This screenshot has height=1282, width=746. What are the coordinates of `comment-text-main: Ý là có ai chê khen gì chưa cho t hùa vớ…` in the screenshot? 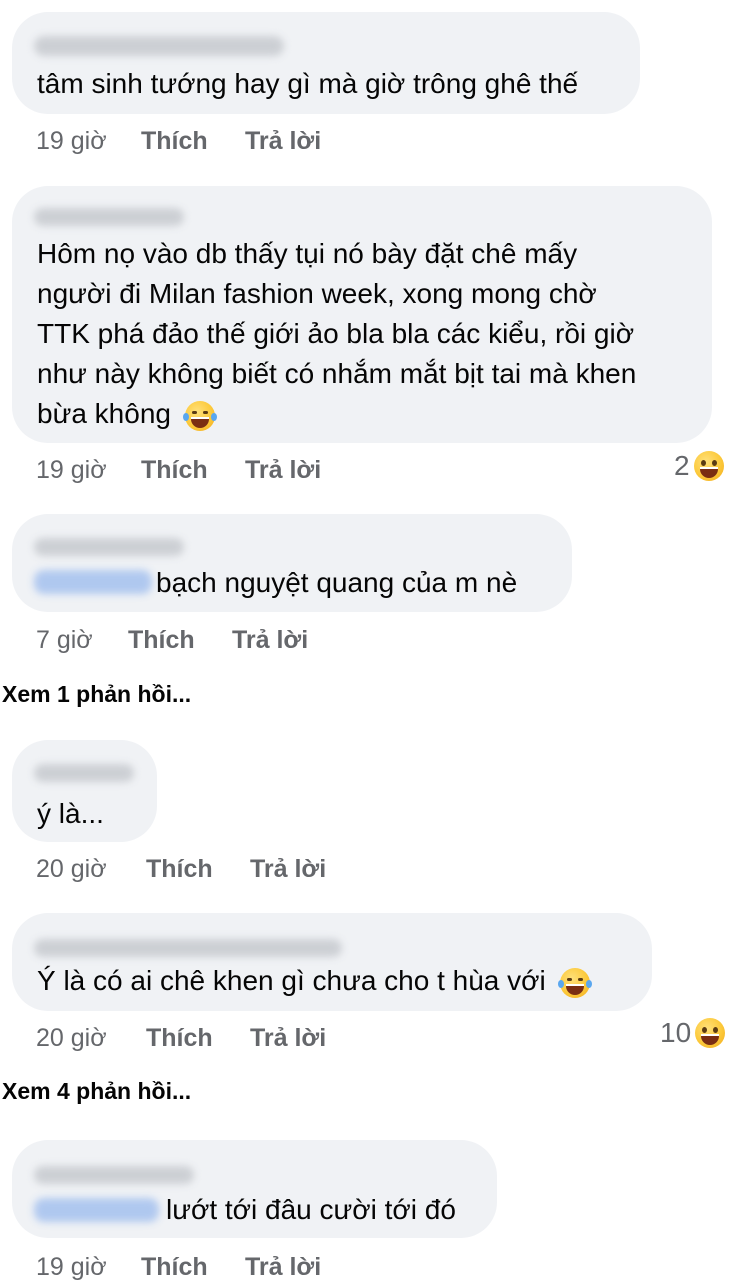 It's located at (291, 980).